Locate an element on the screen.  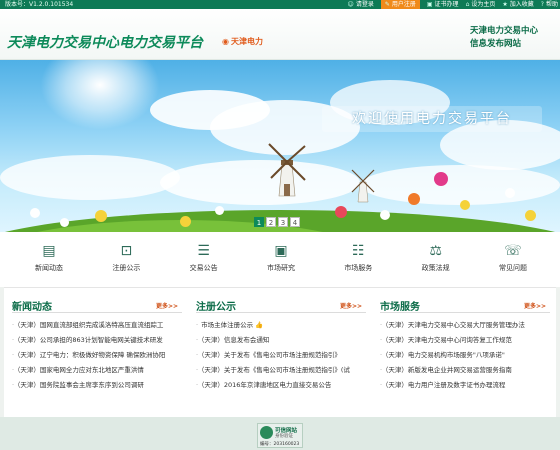
site-logo: 天津电力交易中心电力交易平台 is located at coordinates (105, 42).